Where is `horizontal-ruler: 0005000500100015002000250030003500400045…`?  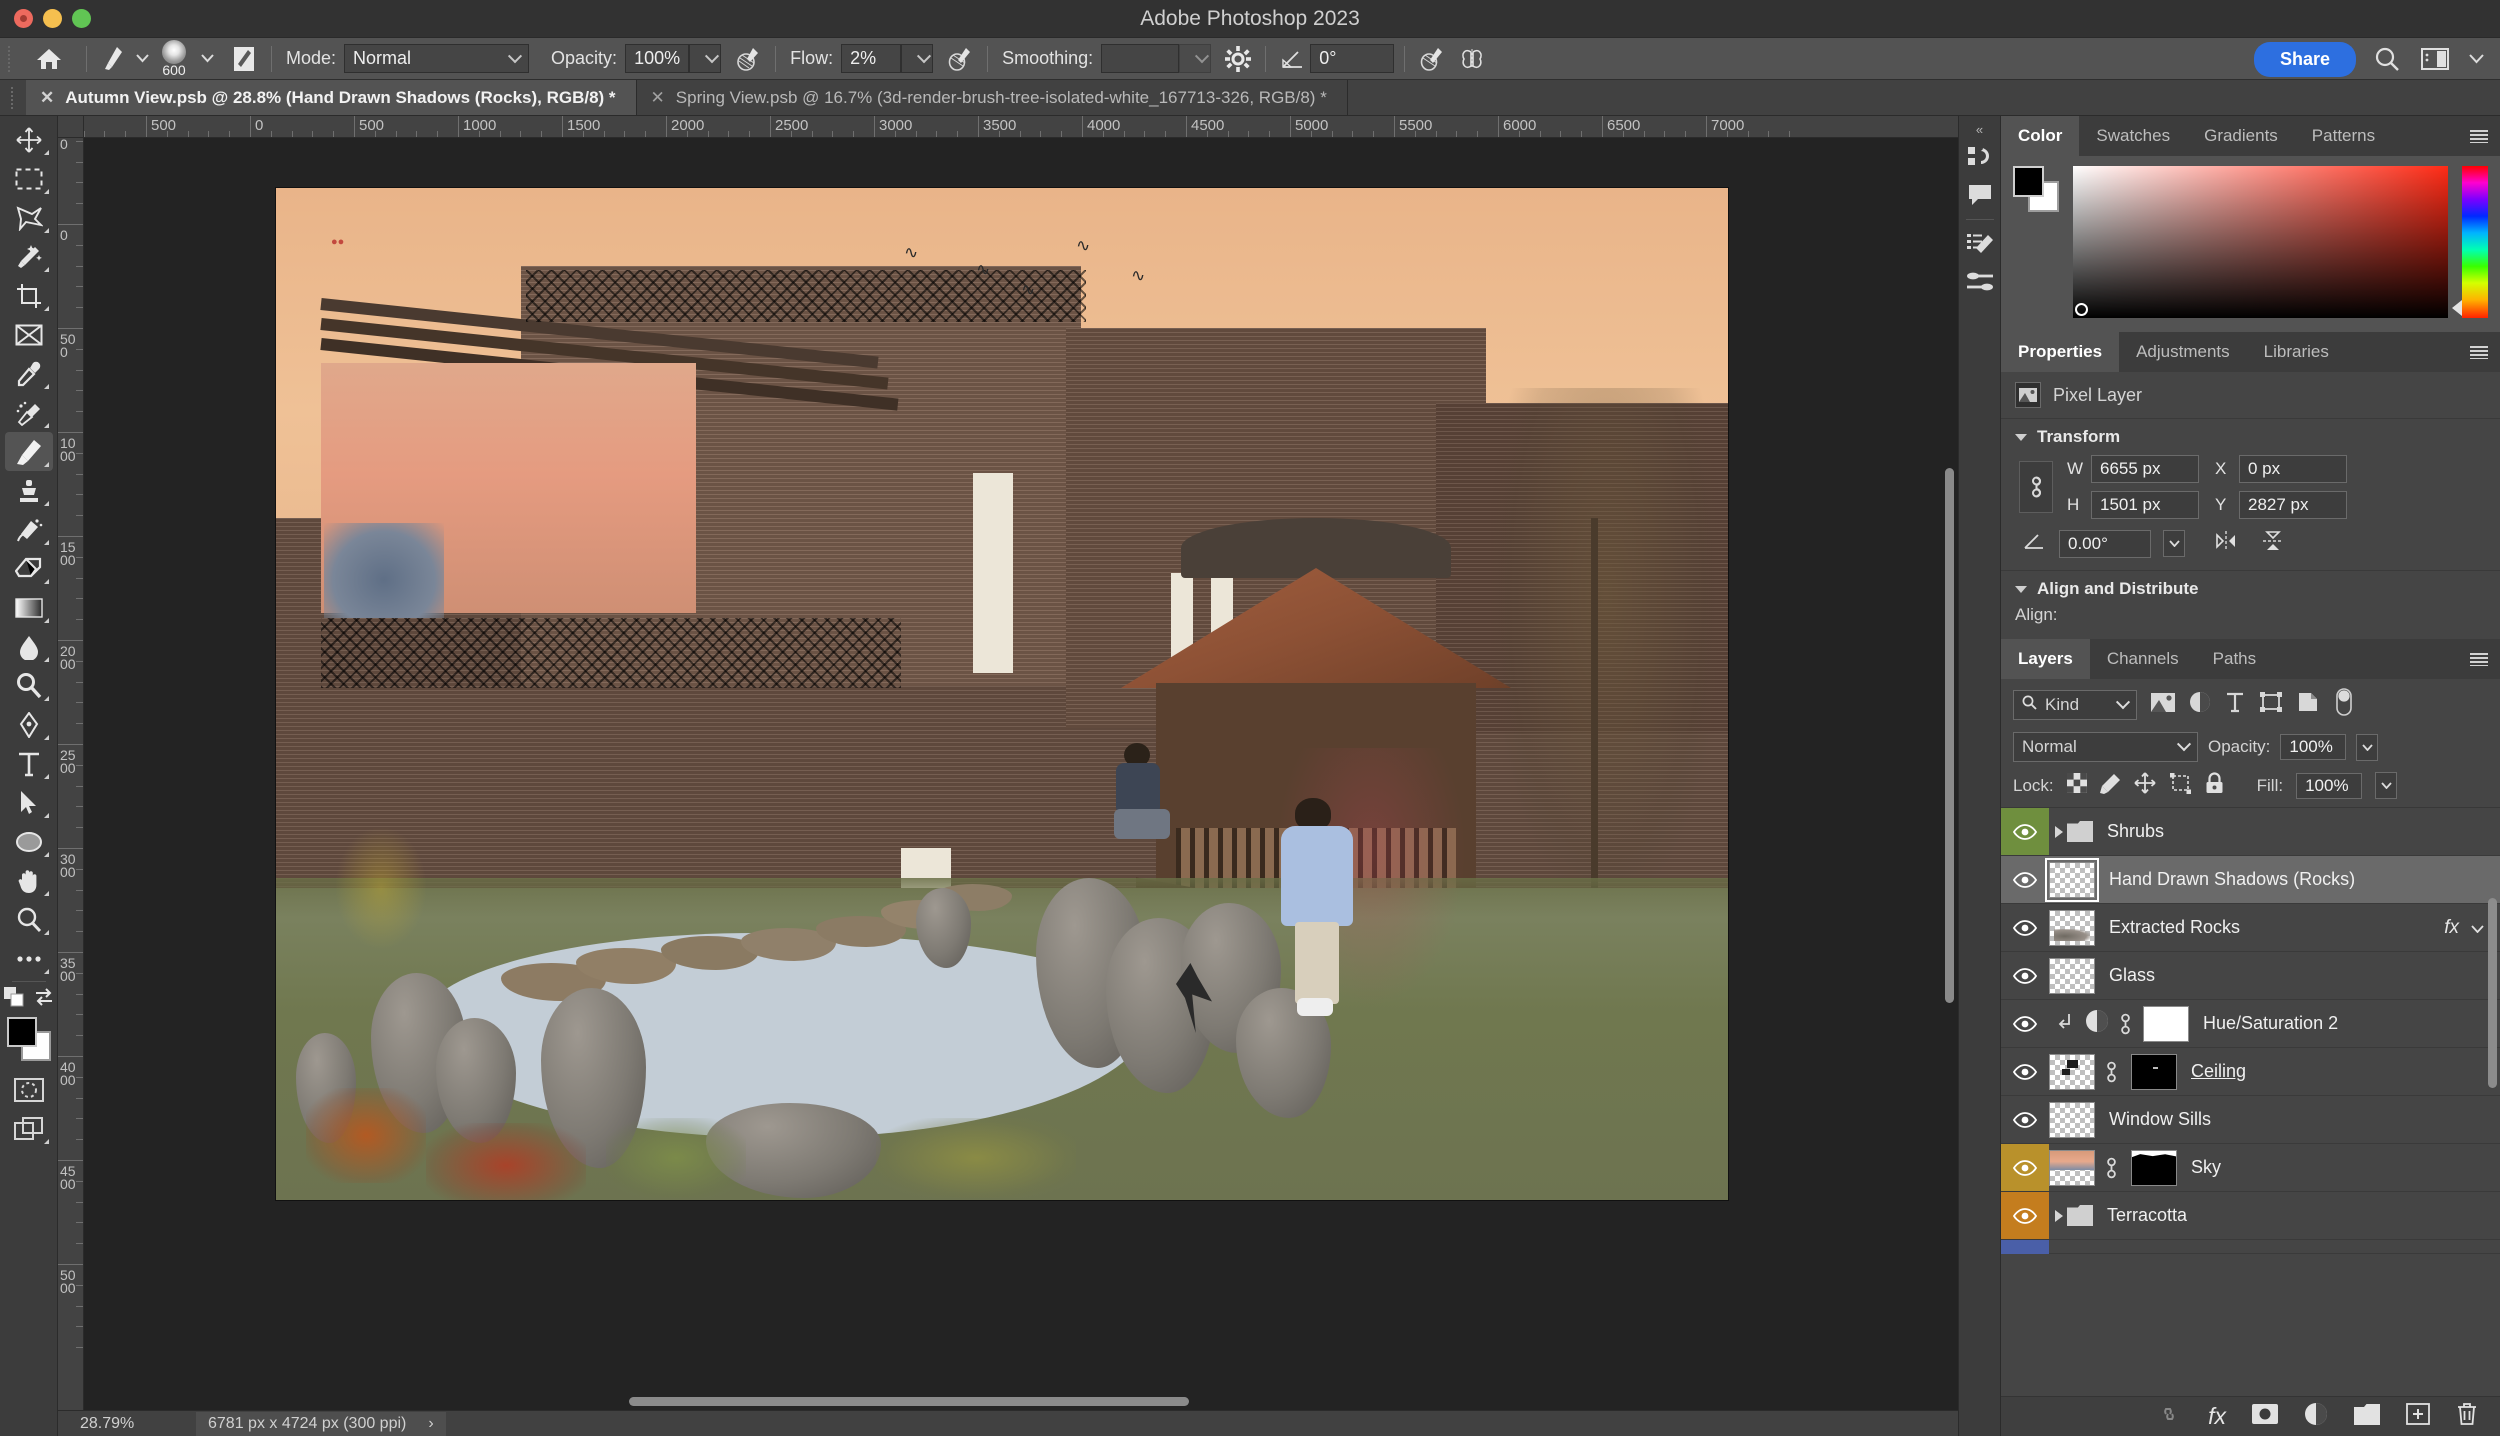
horizontal-ruler: 0005000500100015002000250030003500400045… is located at coordinates (1021, 127).